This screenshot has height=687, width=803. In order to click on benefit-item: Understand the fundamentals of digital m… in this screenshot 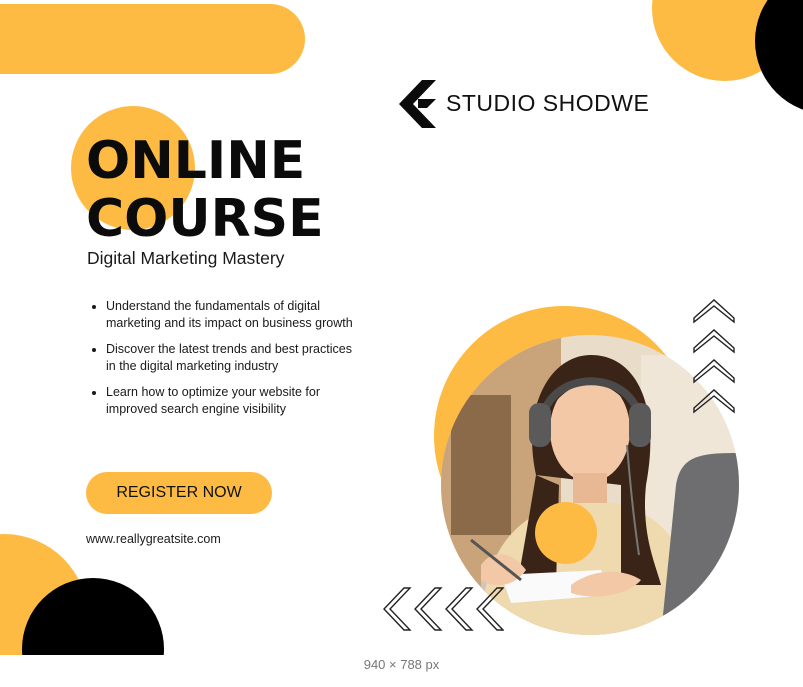, I will do `click(233, 315)`.